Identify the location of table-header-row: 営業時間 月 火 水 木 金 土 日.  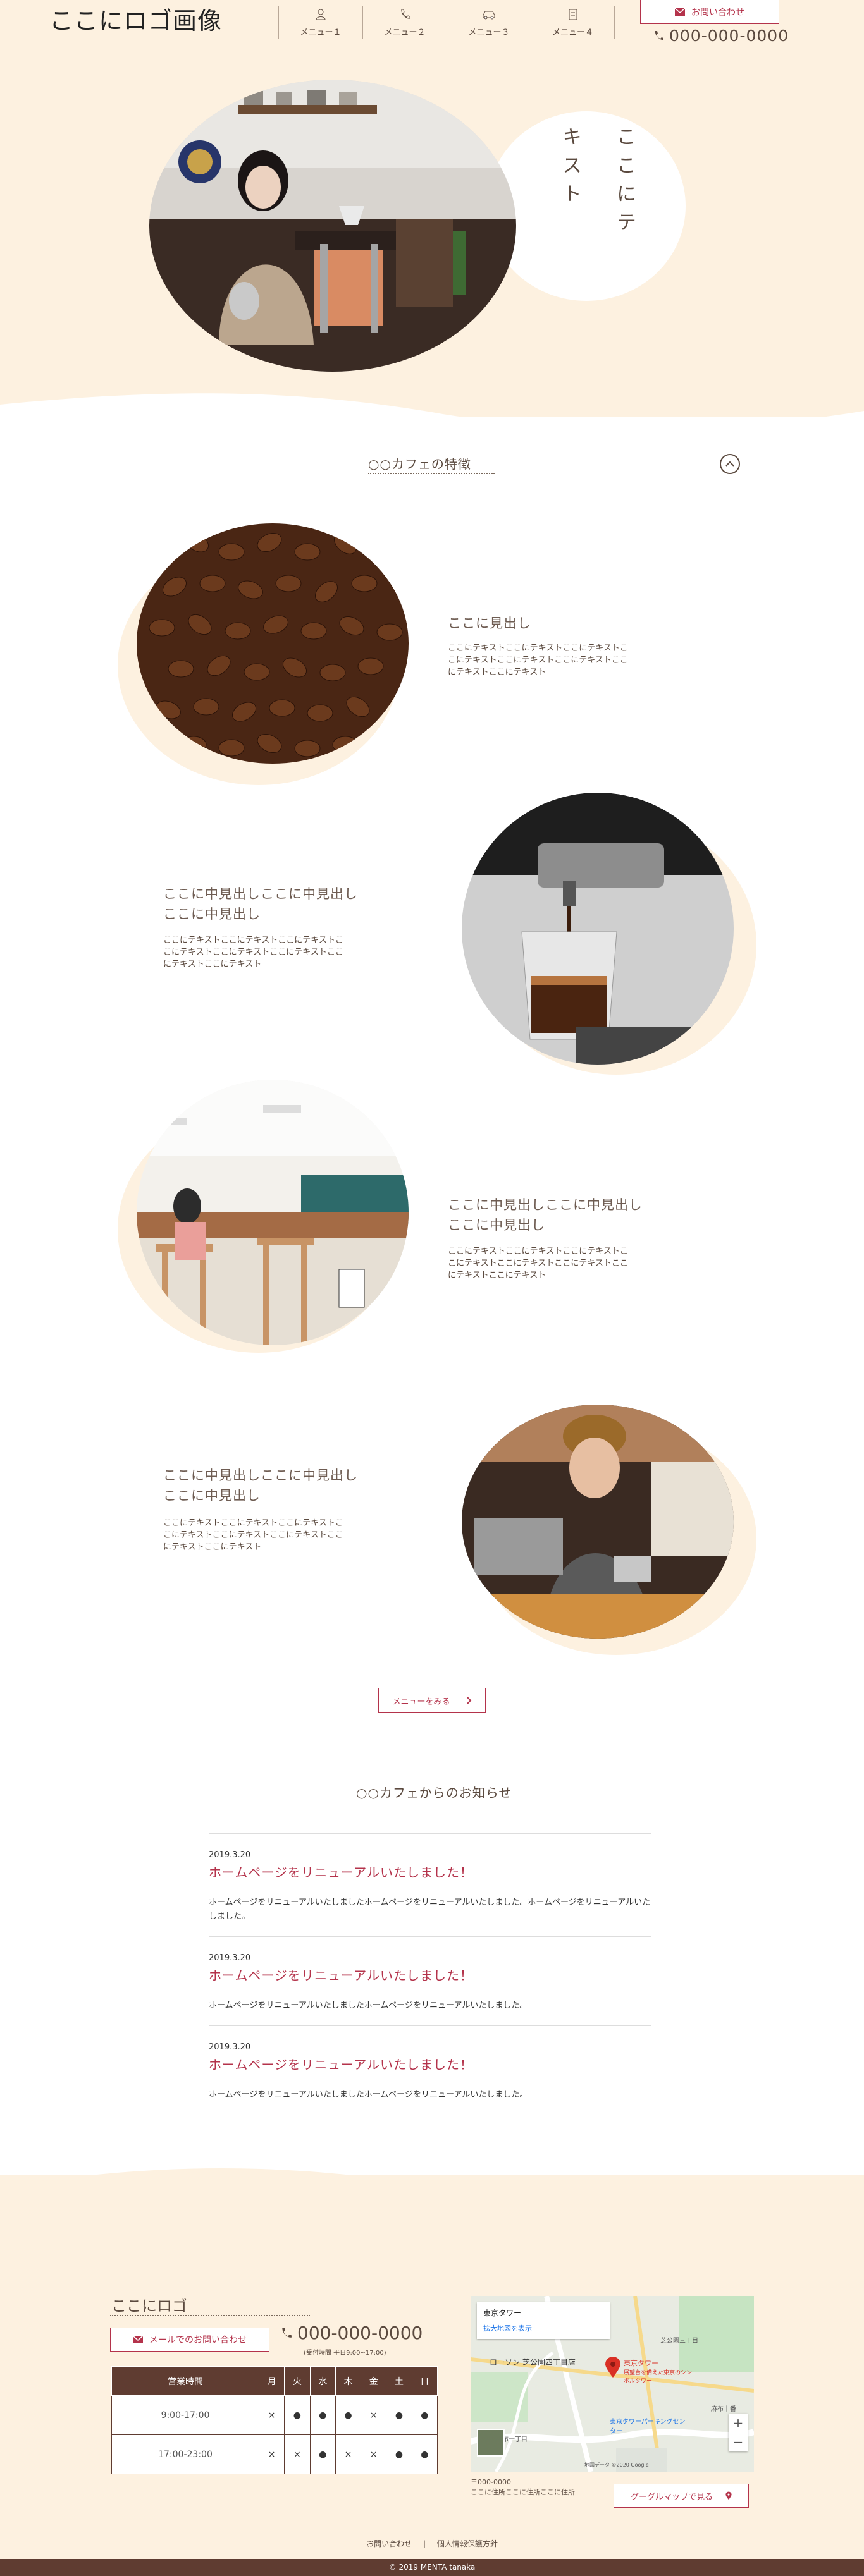
(275, 2381).